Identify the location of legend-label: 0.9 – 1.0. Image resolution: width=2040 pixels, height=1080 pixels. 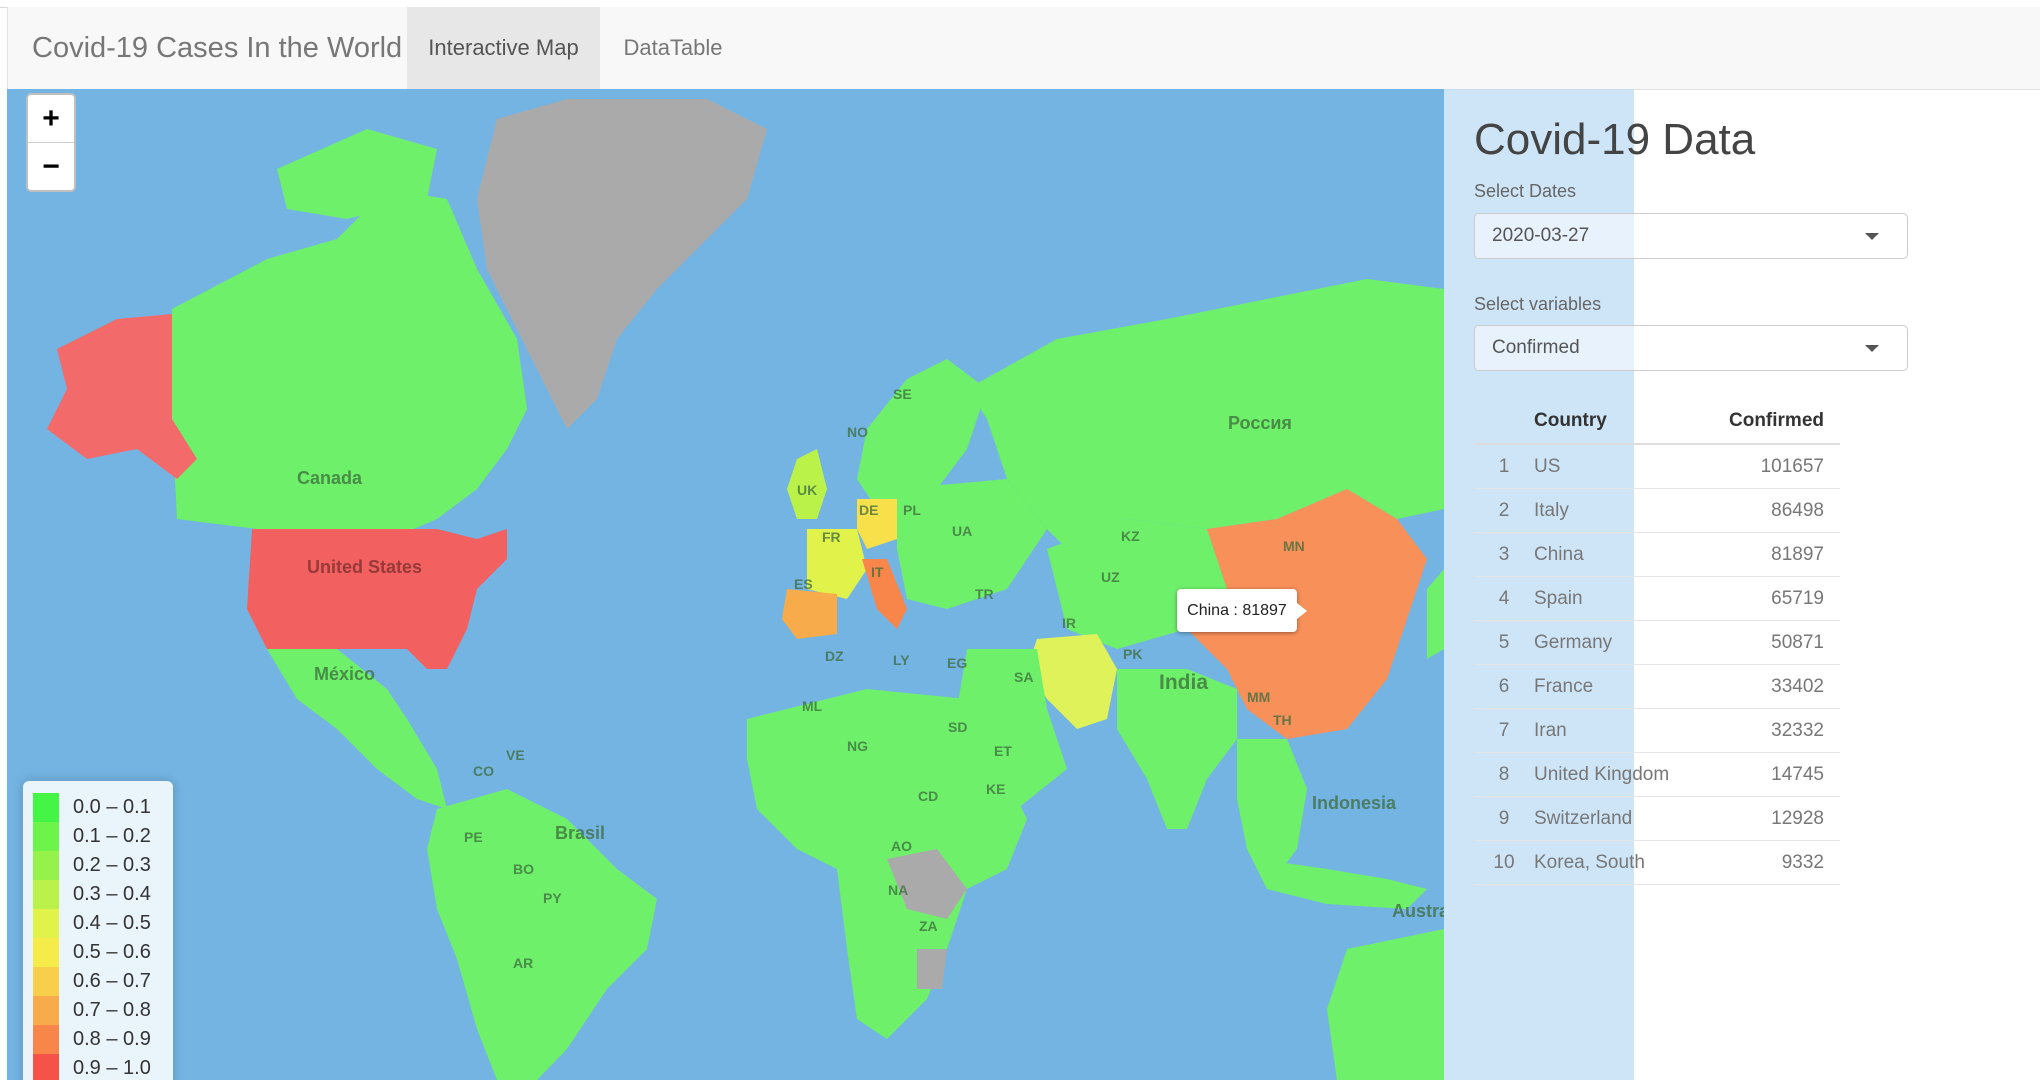
(112, 1068).